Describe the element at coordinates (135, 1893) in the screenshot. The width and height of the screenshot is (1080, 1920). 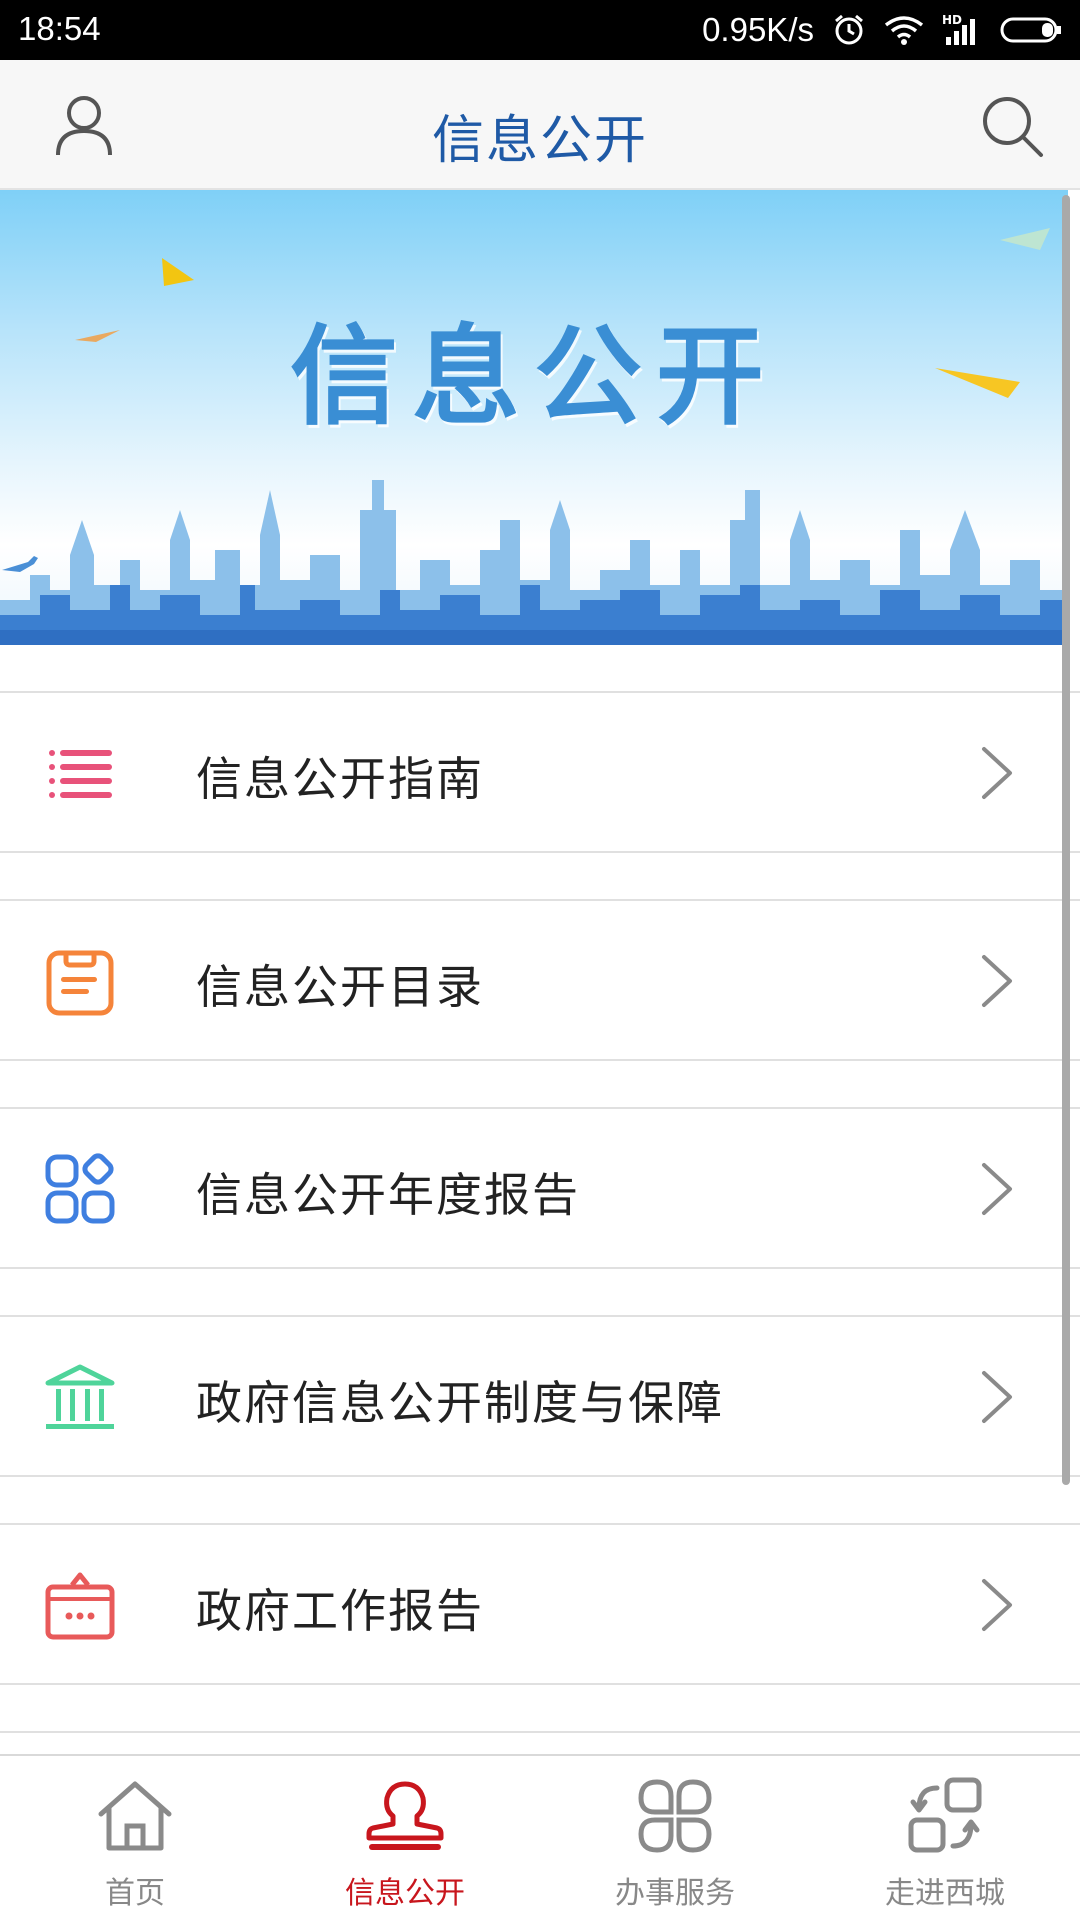
I see `nav-label: 首页` at that location.